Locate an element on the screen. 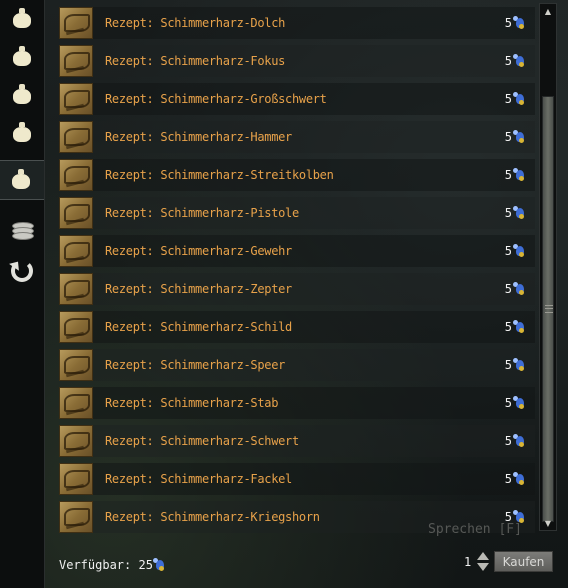 Image resolution: width=568 pixels, height=588 pixels. list-item: Rezept: Schimmerharz-Dolch 5 is located at coordinates (296, 23).